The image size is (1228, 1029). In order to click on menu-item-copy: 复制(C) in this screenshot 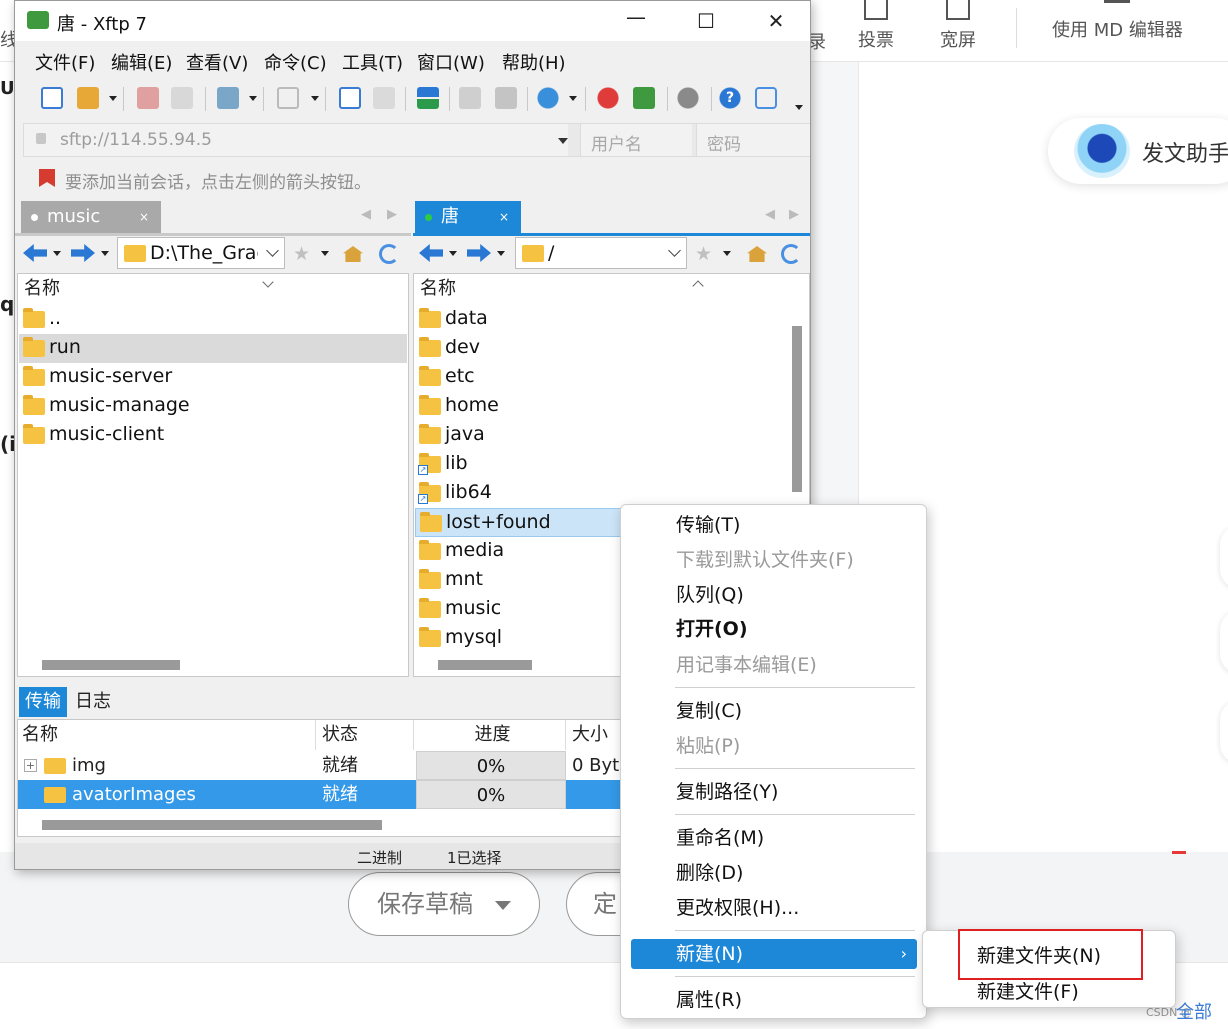, I will do `click(774, 711)`.